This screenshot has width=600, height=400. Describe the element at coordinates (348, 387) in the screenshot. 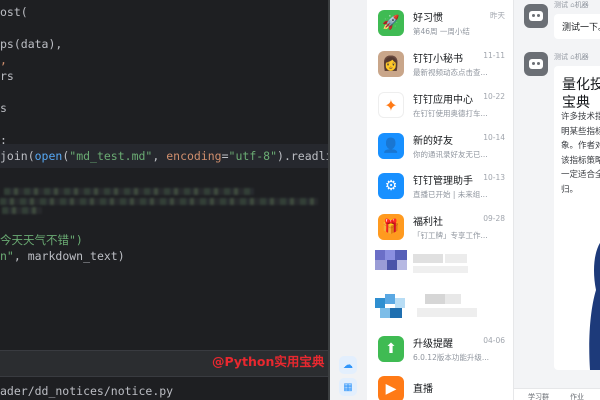

I see `calendar-icon: ▦` at that location.